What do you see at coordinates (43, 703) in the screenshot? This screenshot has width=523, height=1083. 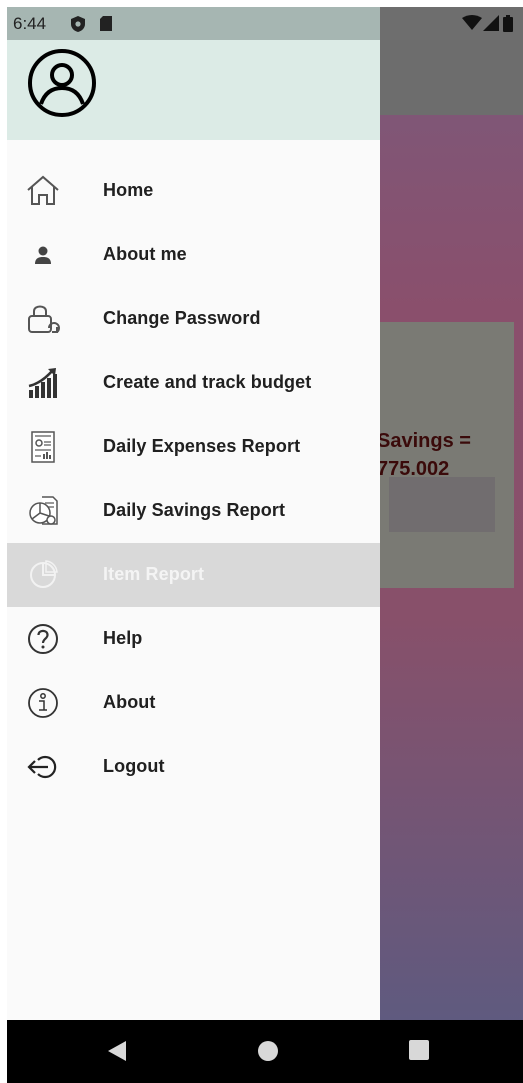 I see `info-circle-icon` at bounding box center [43, 703].